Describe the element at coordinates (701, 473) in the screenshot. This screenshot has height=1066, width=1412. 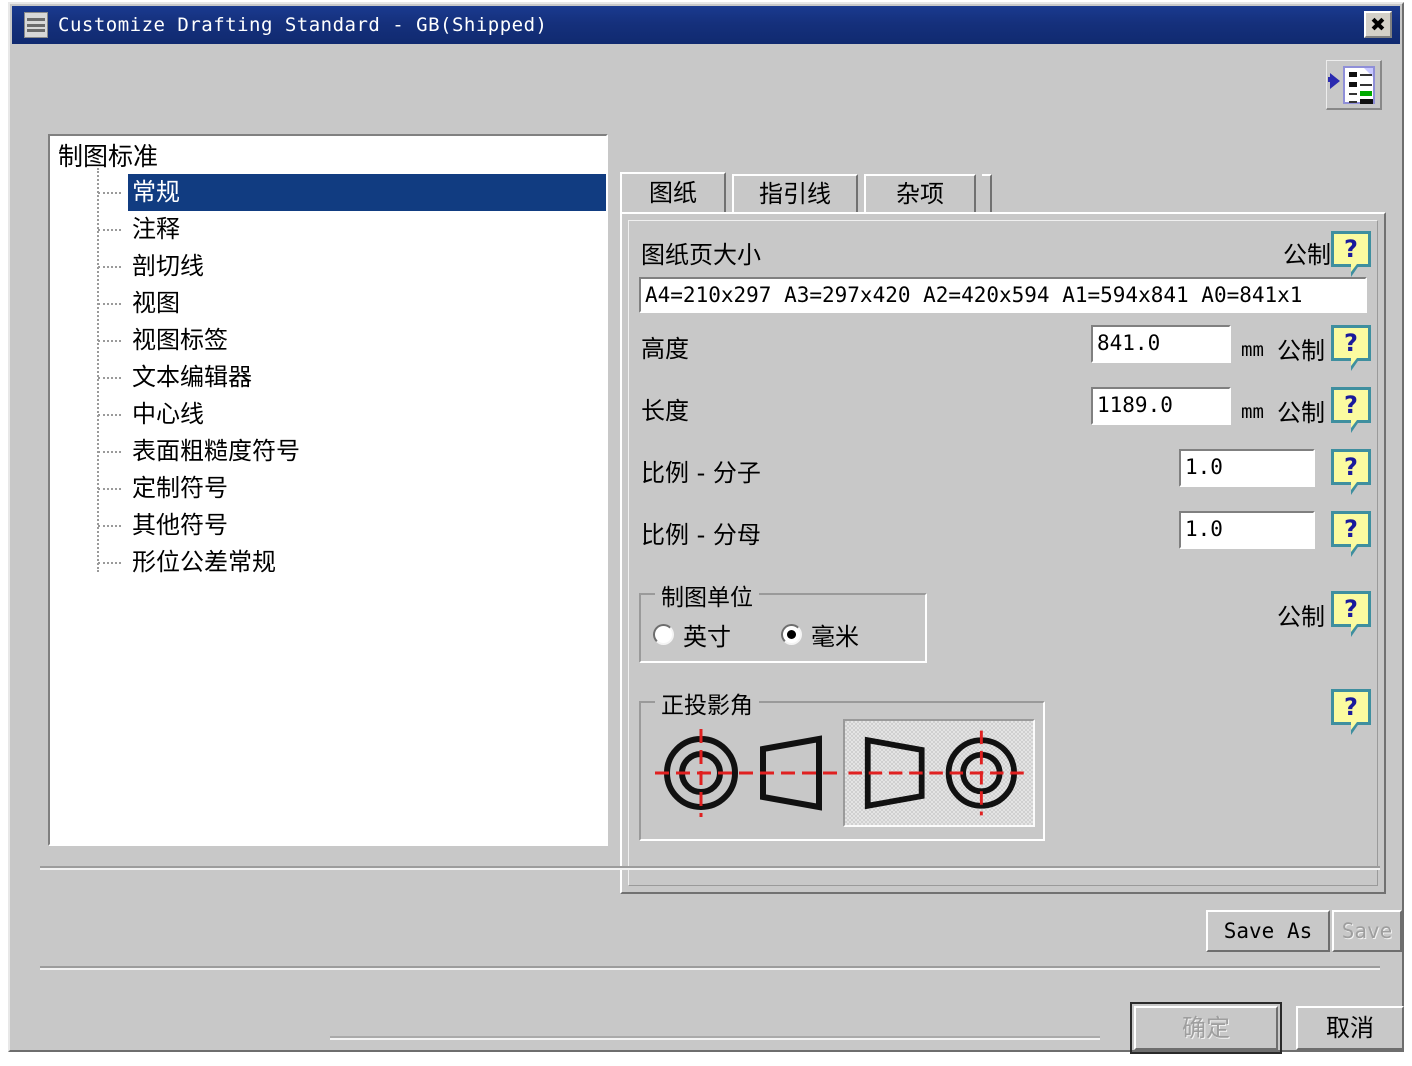
I see `scale-numerator-label: 比例 - 分子` at that location.